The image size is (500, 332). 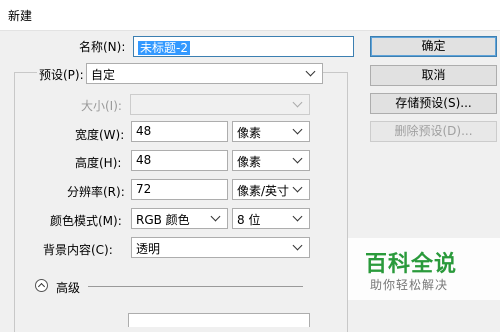 What do you see at coordinates (179, 131) in the screenshot?
I see `width-input: 48` at bounding box center [179, 131].